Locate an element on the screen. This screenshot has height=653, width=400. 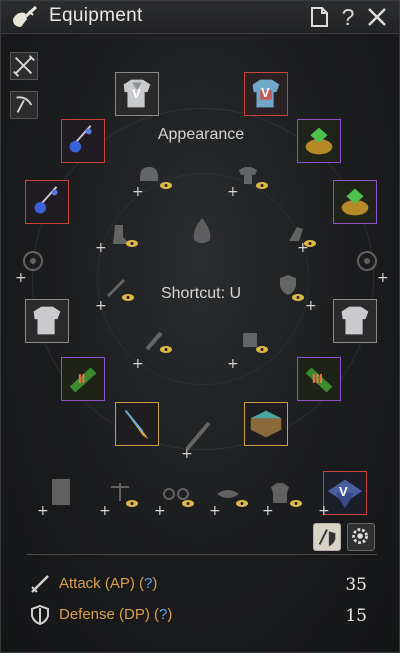
attack-label: Attack (AP) (?) is located at coordinates (108, 583).